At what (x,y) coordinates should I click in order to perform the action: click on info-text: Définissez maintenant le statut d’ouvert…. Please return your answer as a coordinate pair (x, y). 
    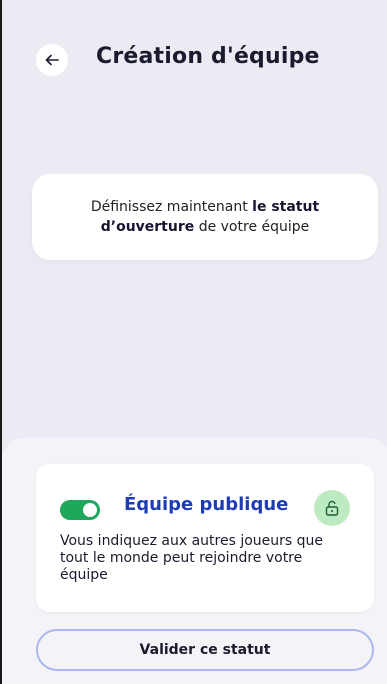
    Looking at the image, I should click on (205, 217).